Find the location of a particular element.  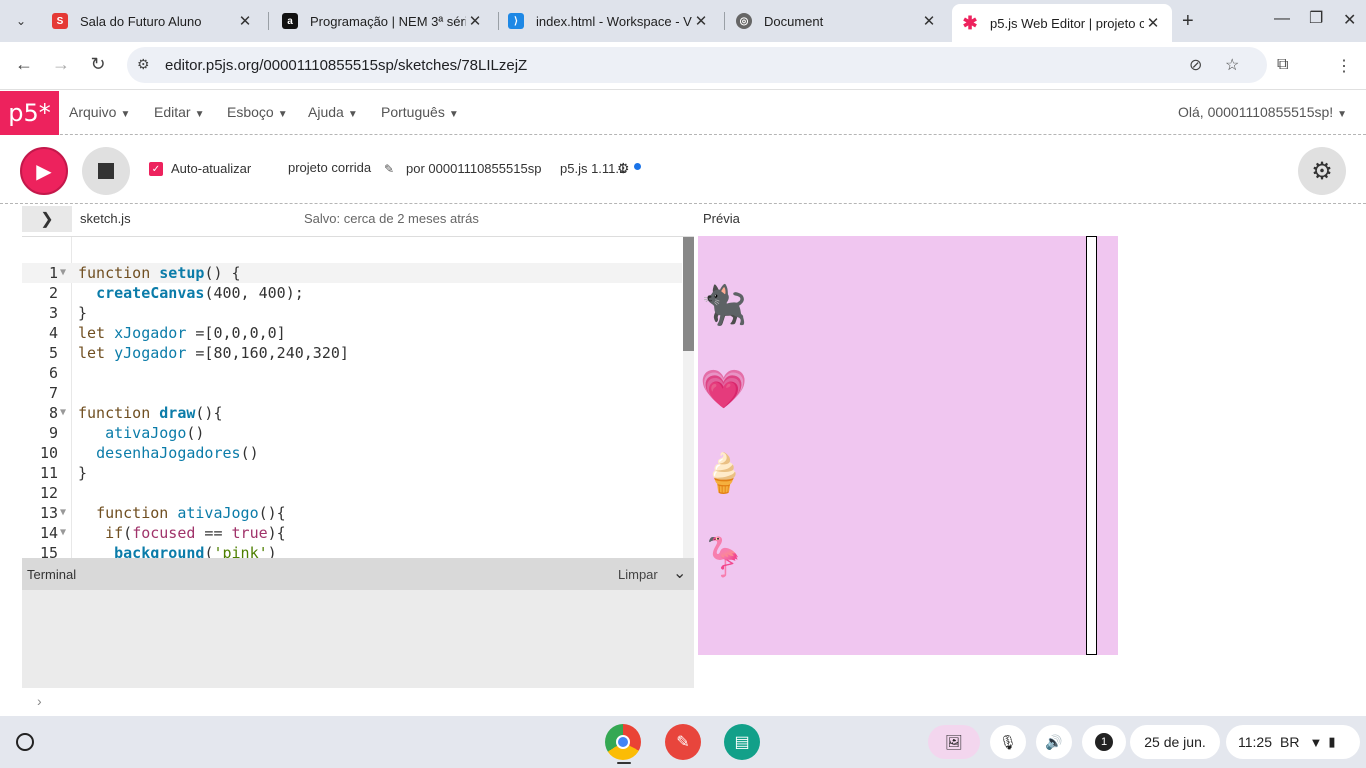

back-arrow-icon: ← is located at coordinates (24, 64).